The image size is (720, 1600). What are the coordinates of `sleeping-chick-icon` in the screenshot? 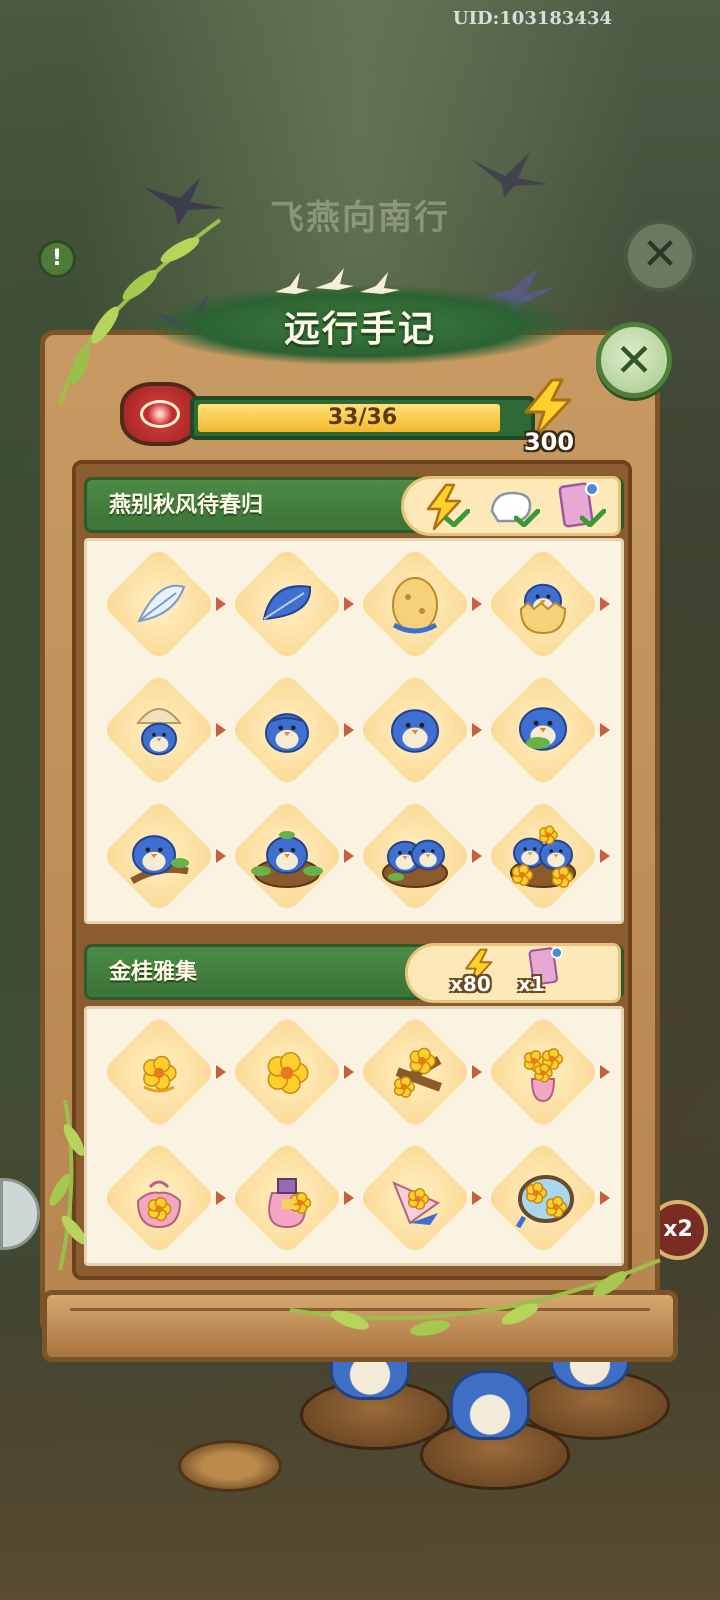 It's located at (287, 733).